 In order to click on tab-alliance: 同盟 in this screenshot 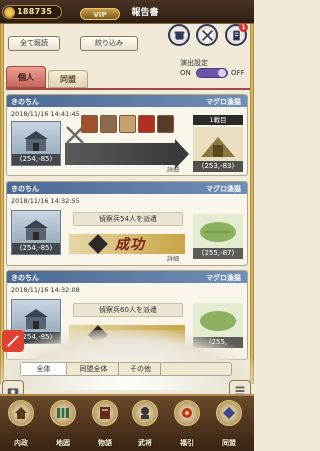, I will do `click(68, 79)`.